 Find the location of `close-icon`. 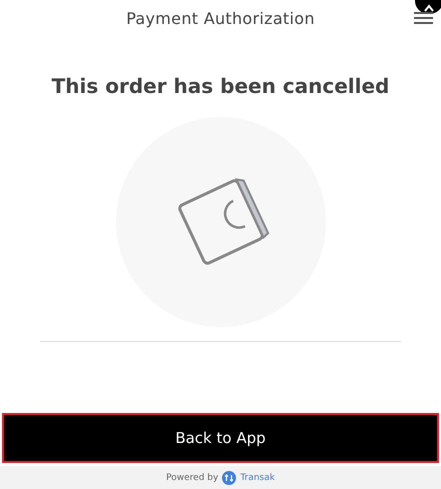

close-icon is located at coordinates (429, 8).